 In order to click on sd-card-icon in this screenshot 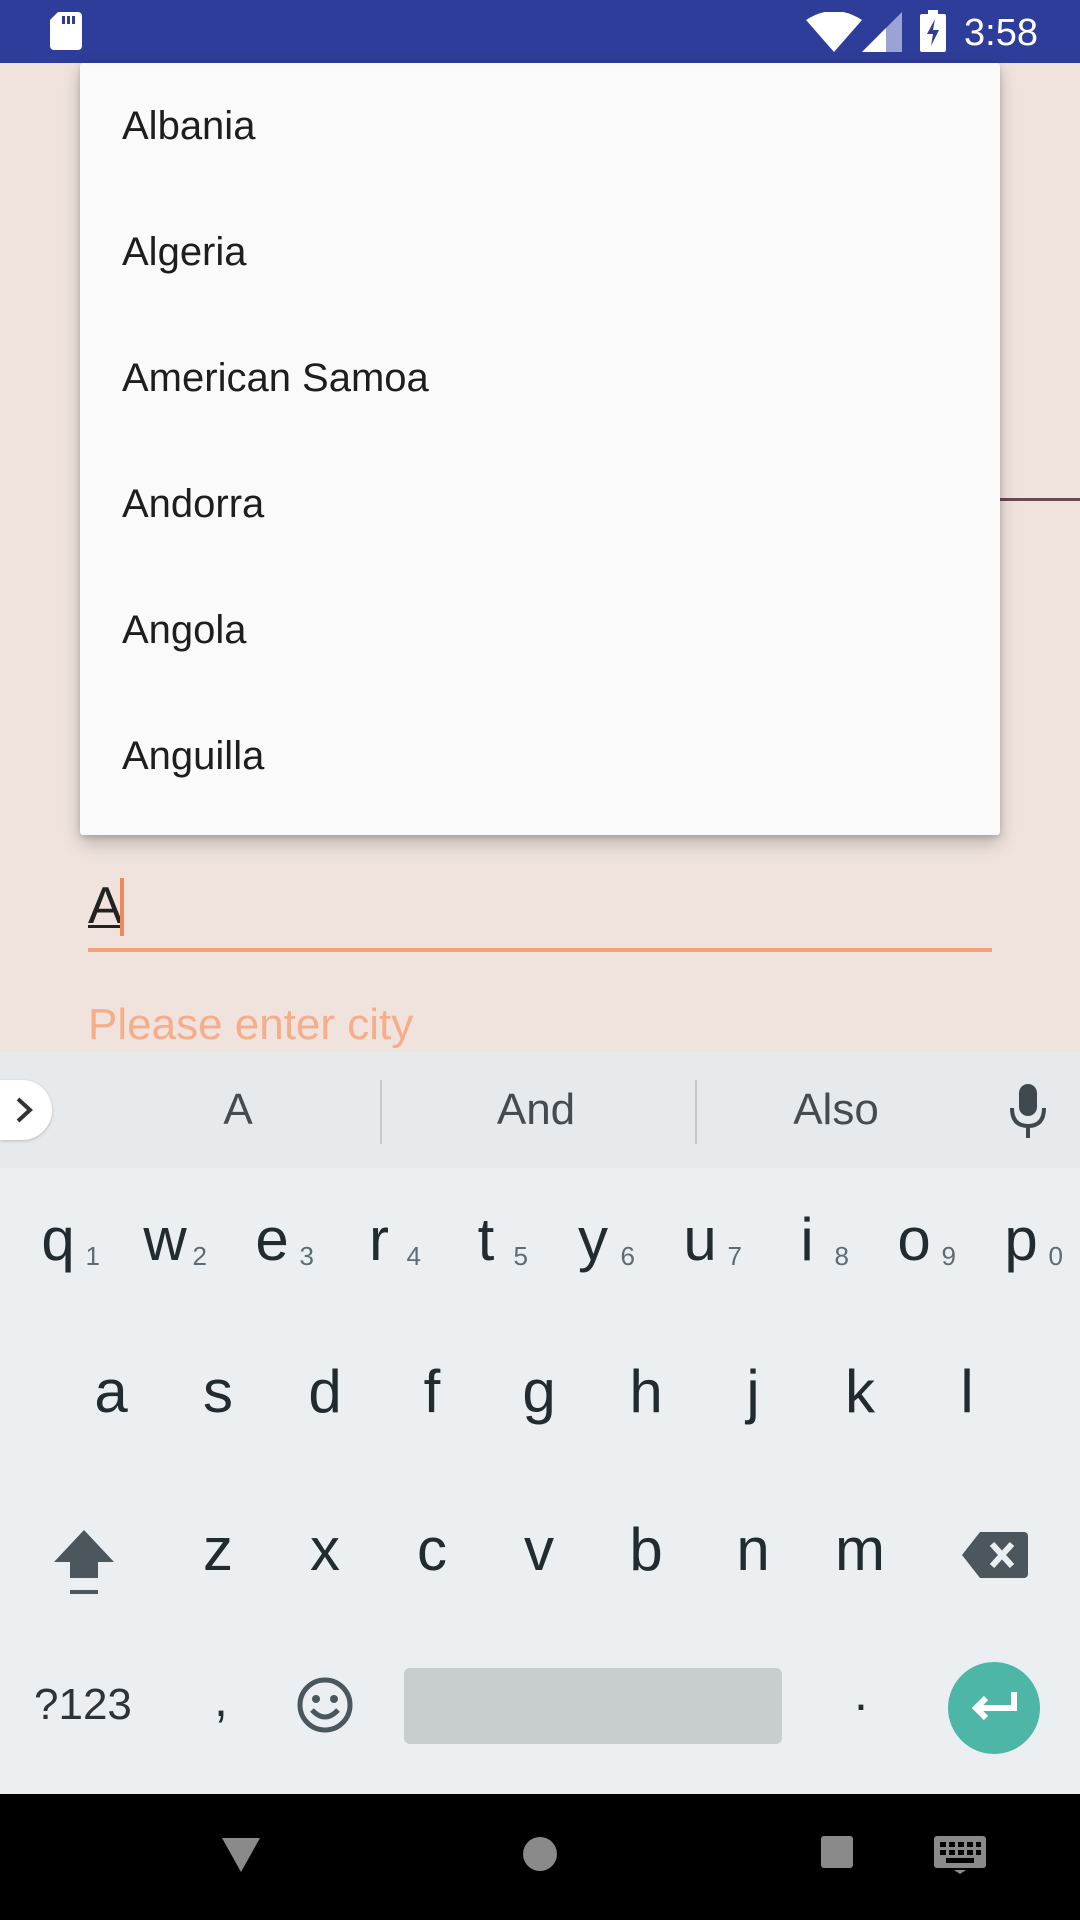, I will do `click(66, 31)`.